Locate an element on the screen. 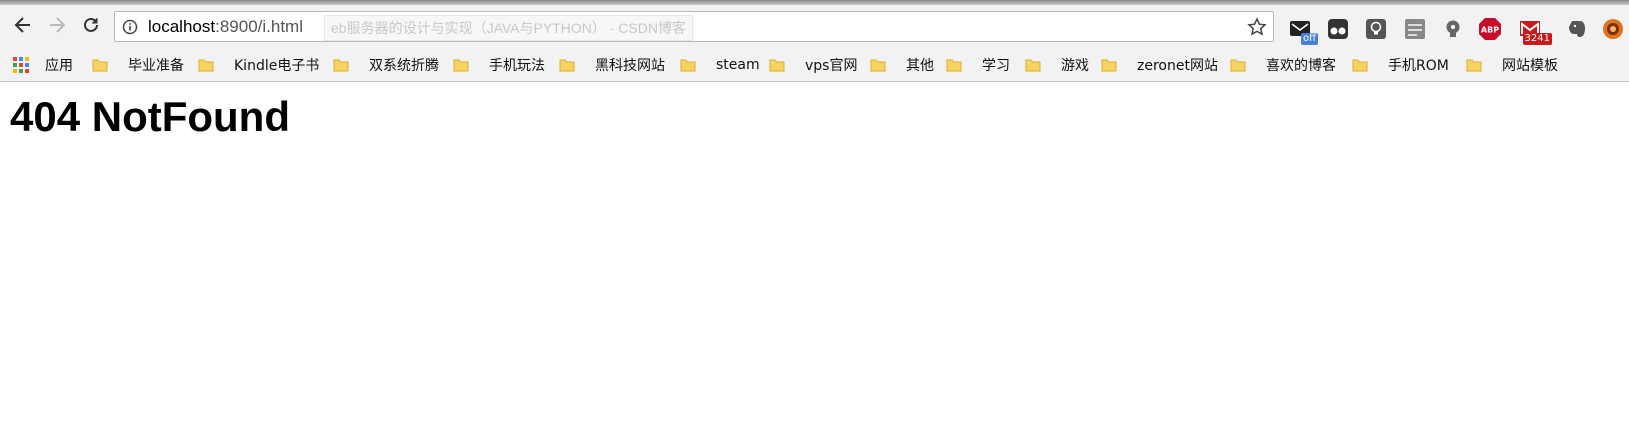 Image resolution: width=1629 pixels, height=441 pixels. bookmark-folder: 网站模板 is located at coordinates (1512, 65).